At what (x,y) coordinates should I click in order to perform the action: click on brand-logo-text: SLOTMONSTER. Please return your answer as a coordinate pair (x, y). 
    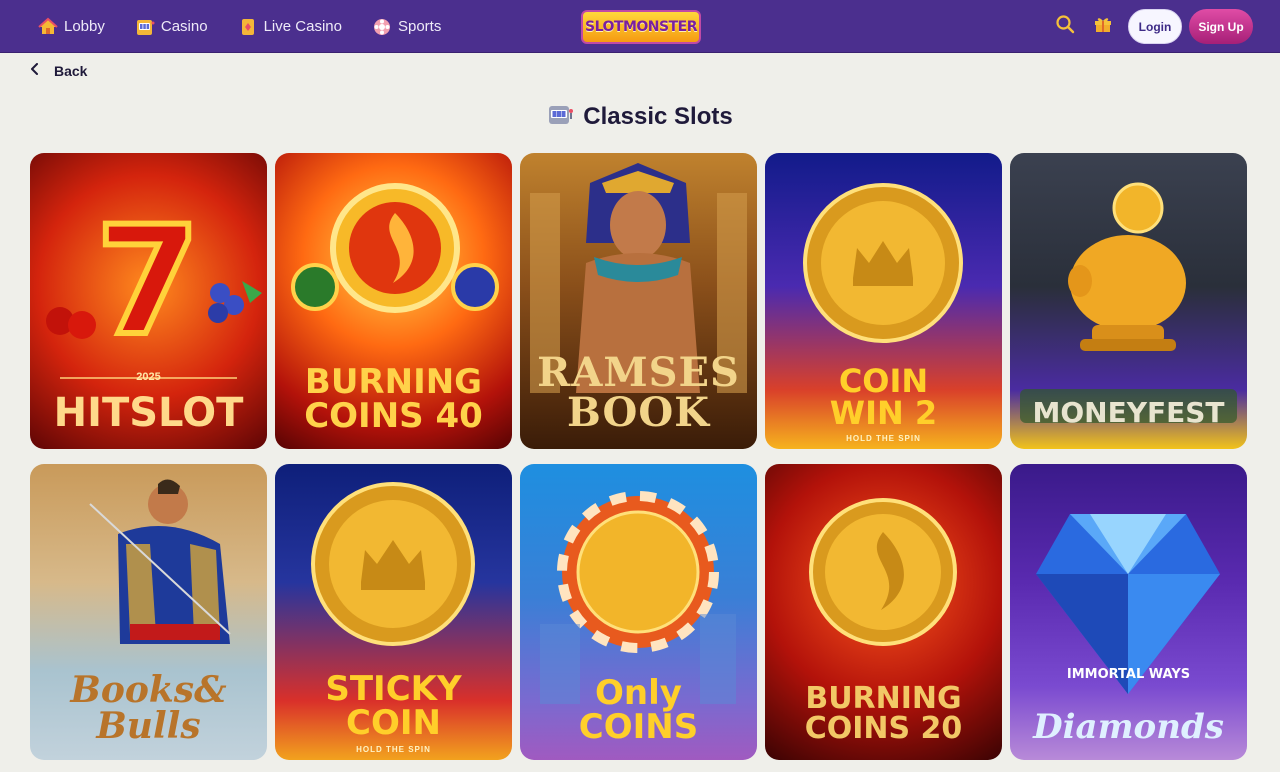
    Looking at the image, I should click on (641, 27).